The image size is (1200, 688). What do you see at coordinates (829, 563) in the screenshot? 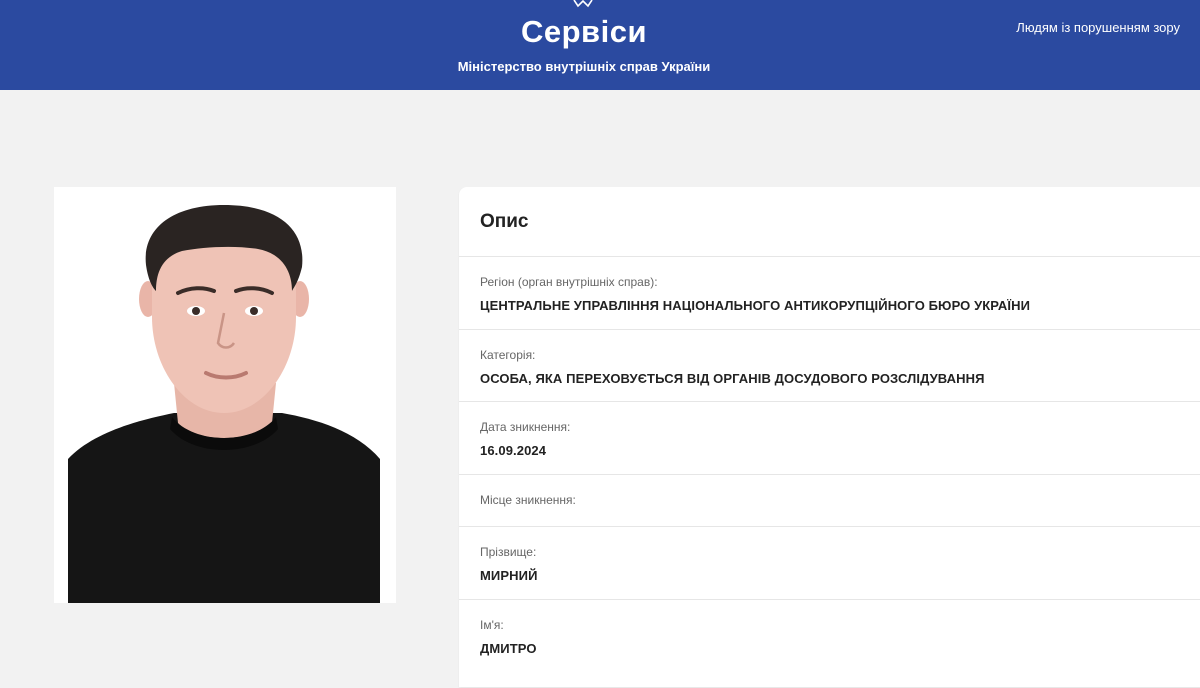
I see `field-surname: Прізвище: МИРНИЙ` at bounding box center [829, 563].